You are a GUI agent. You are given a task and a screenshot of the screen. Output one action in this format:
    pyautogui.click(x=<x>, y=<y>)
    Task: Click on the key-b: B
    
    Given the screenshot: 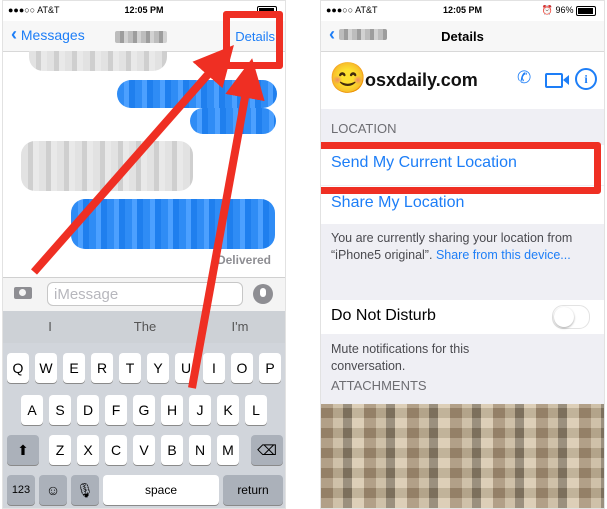 What is the action you would take?
    pyautogui.click(x=172, y=450)
    